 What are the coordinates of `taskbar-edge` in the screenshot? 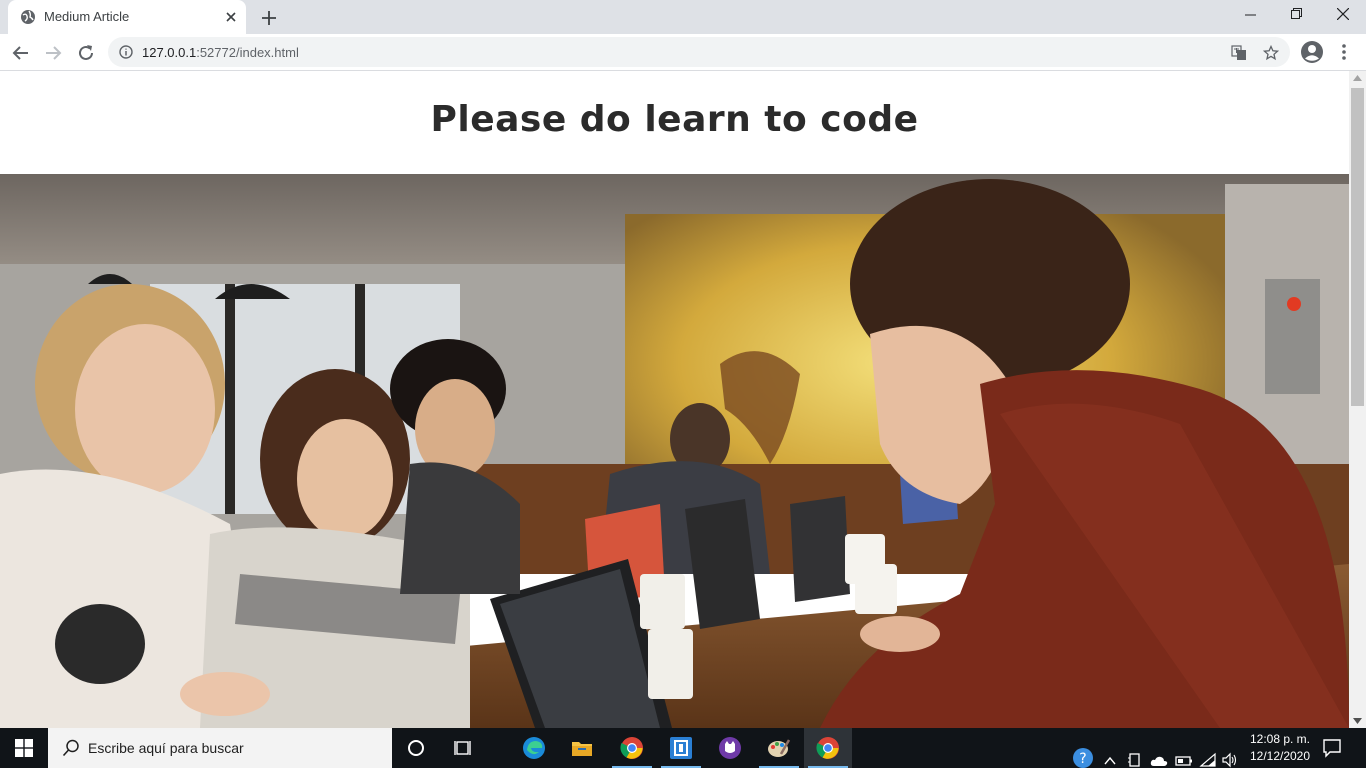 It's located at (534, 748).